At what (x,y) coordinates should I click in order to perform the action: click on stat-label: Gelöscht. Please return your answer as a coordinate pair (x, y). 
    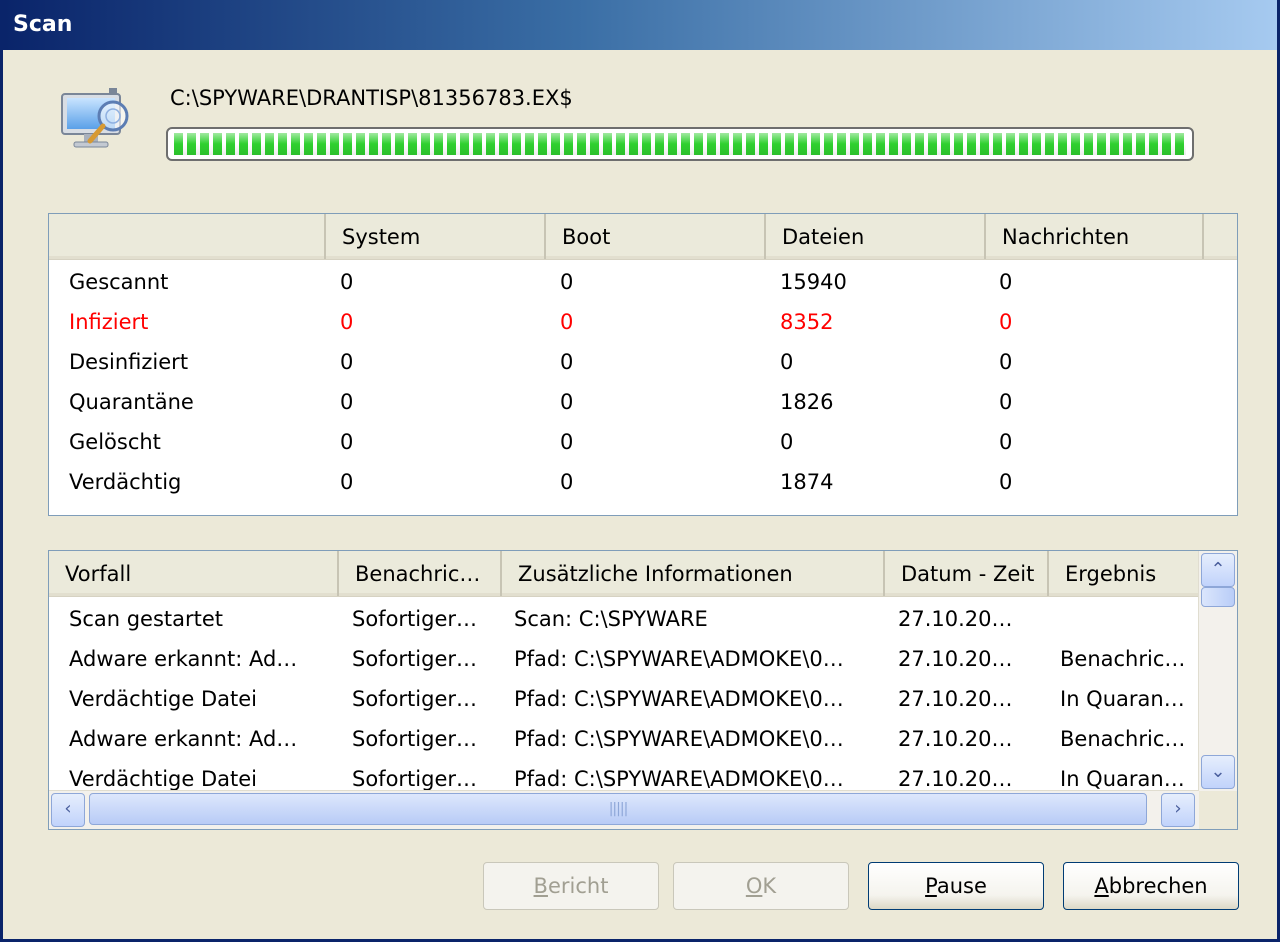
    Looking at the image, I should click on (115, 442).